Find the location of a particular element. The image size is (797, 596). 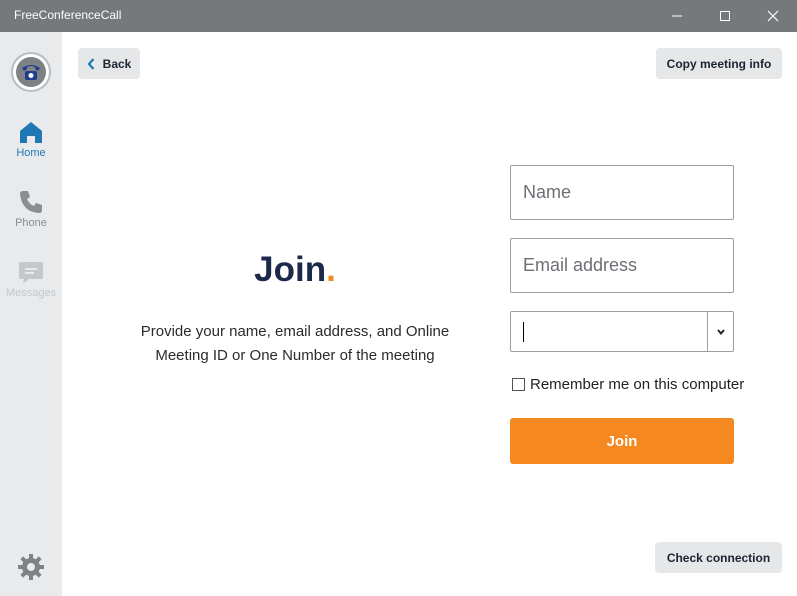

meeting-id-combobox is located at coordinates (622, 331).